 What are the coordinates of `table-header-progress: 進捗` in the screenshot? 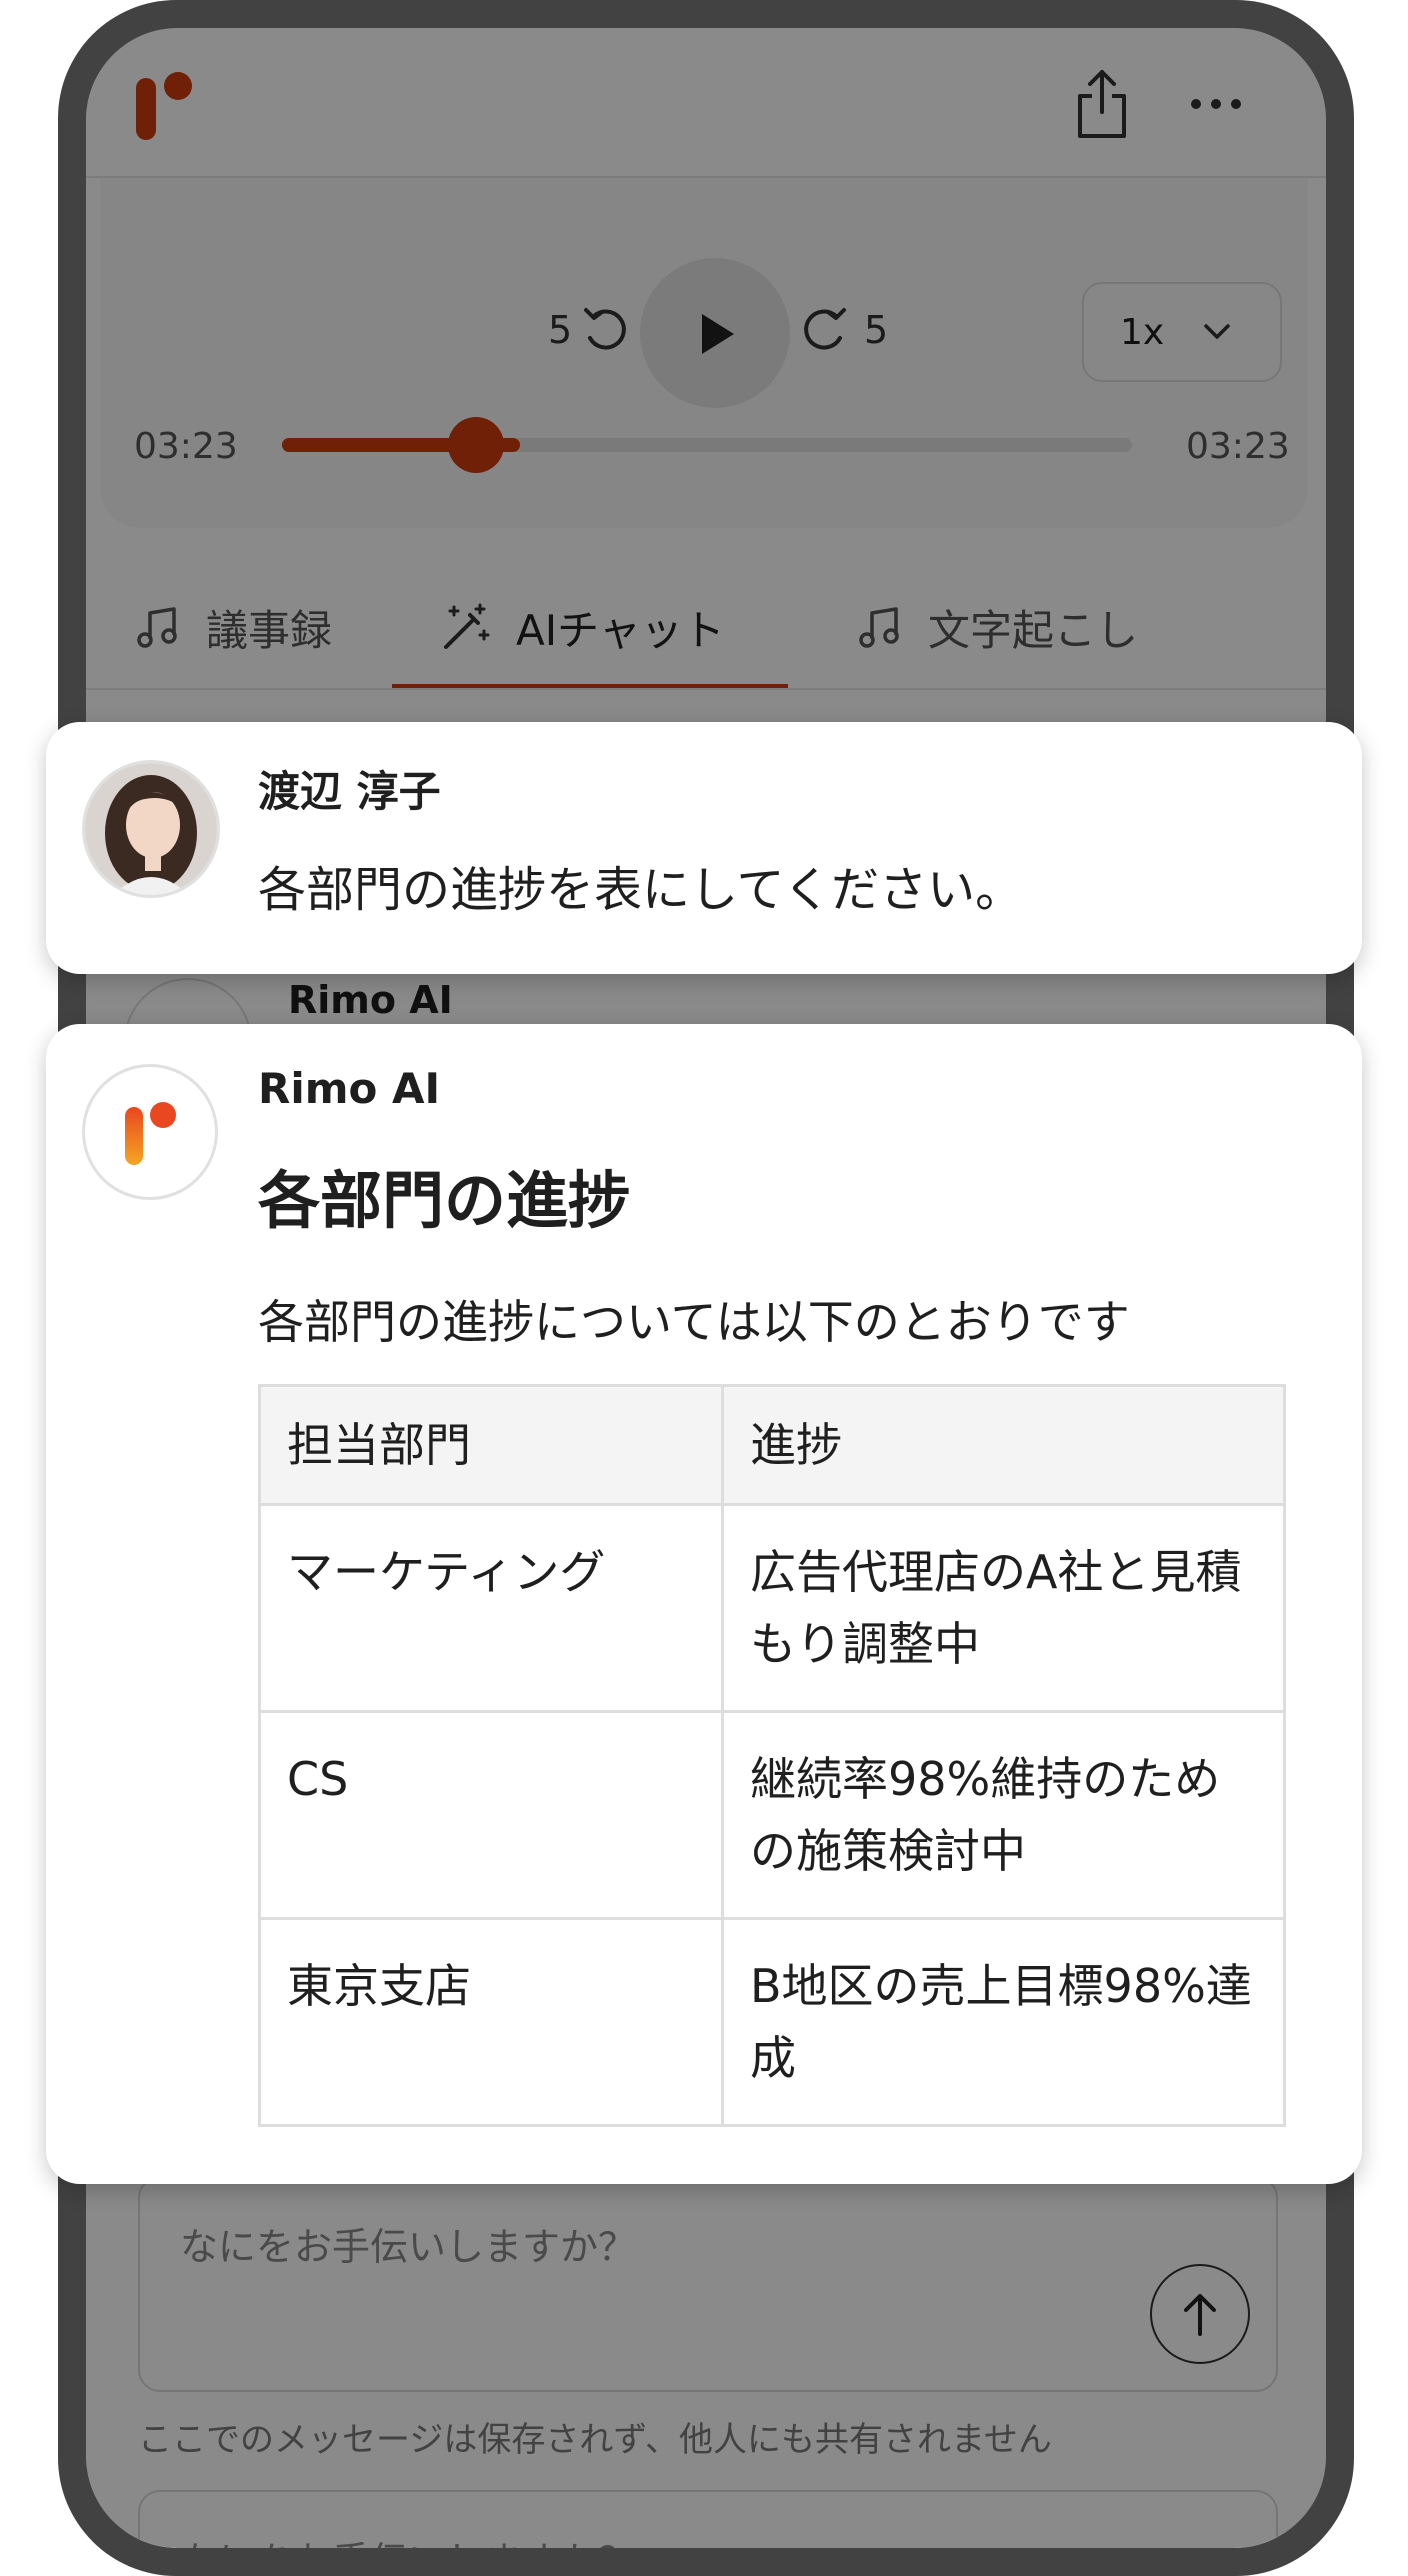 It's located at (1003, 1445).